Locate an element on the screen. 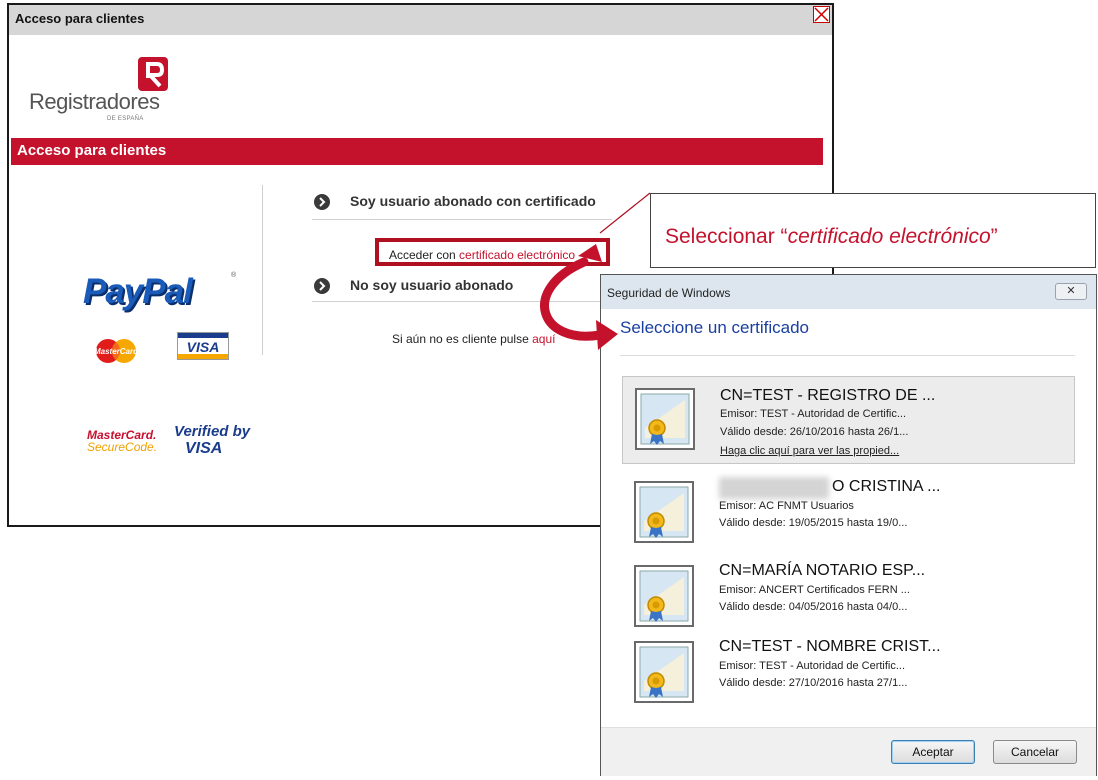 This screenshot has width=1098, height=780. visa-logo: VISA is located at coordinates (203, 346).